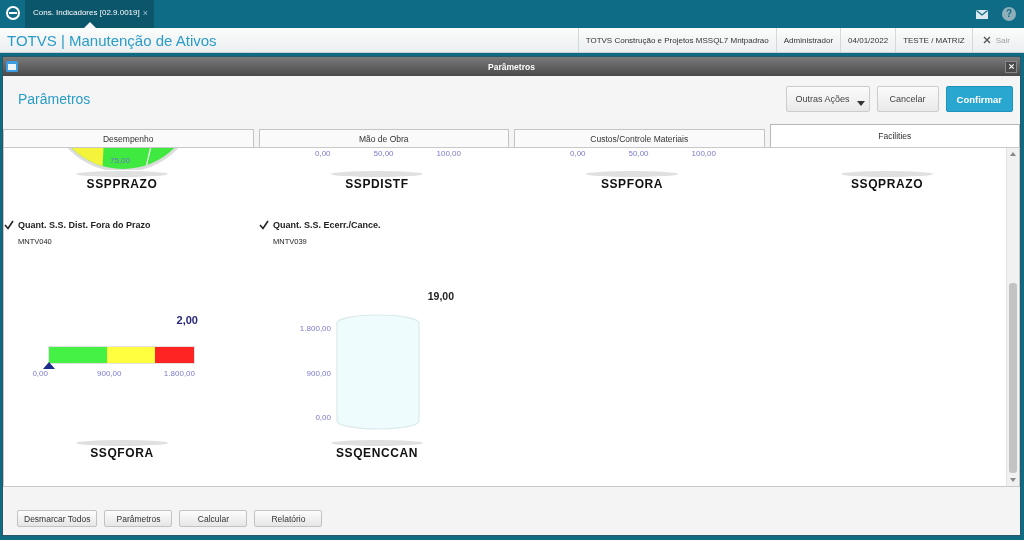 This screenshot has width=1024, height=540. Describe the element at coordinates (54, 99) in the screenshot. I see `dialog-heading: Parâmetros` at that location.